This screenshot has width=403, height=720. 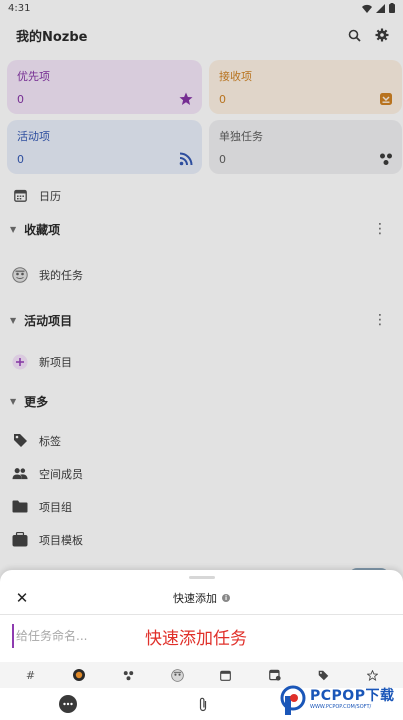 I want to click on card-priority: 优先项 0, so click(x=104, y=87).